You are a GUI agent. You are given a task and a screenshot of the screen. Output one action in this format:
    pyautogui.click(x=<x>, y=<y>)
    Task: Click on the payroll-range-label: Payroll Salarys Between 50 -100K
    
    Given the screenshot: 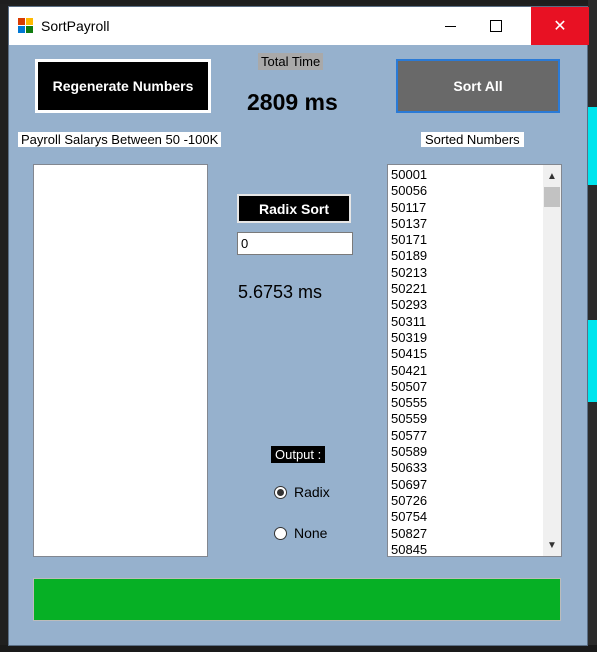 What is the action you would take?
    pyautogui.click(x=120, y=139)
    